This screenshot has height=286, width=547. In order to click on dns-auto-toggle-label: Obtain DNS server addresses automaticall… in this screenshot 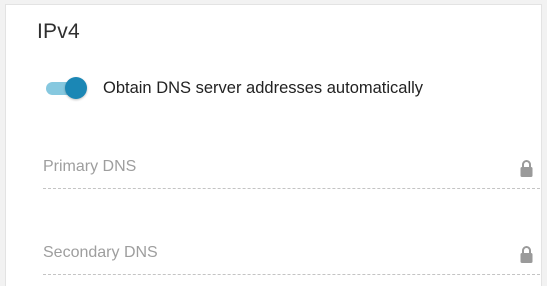, I will do `click(263, 88)`.